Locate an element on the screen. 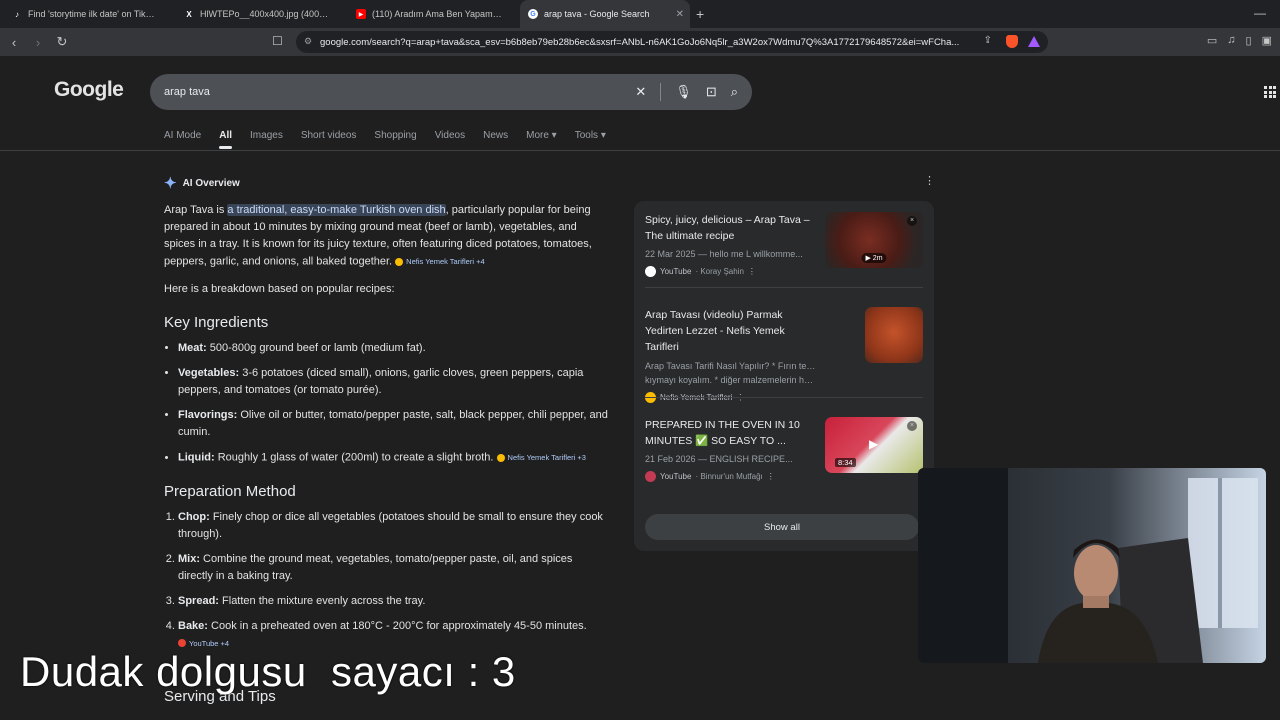 The width and height of the screenshot is (1280, 720). search-icon: ⌕ is located at coordinates (734, 92).